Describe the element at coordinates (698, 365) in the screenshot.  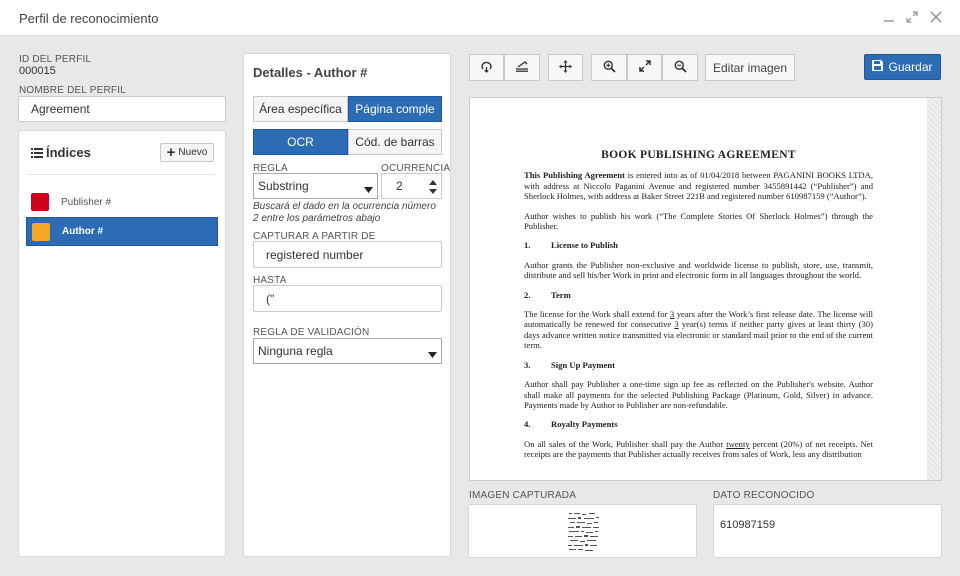
I see `document-section-heading: 3. Sign Up Payment` at that location.